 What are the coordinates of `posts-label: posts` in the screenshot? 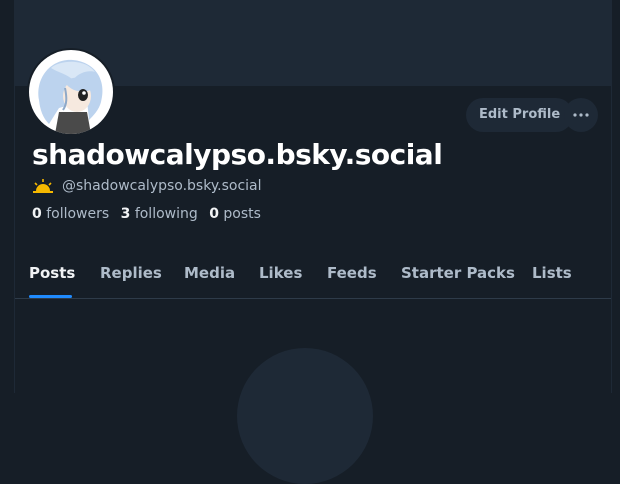 It's located at (242, 214).